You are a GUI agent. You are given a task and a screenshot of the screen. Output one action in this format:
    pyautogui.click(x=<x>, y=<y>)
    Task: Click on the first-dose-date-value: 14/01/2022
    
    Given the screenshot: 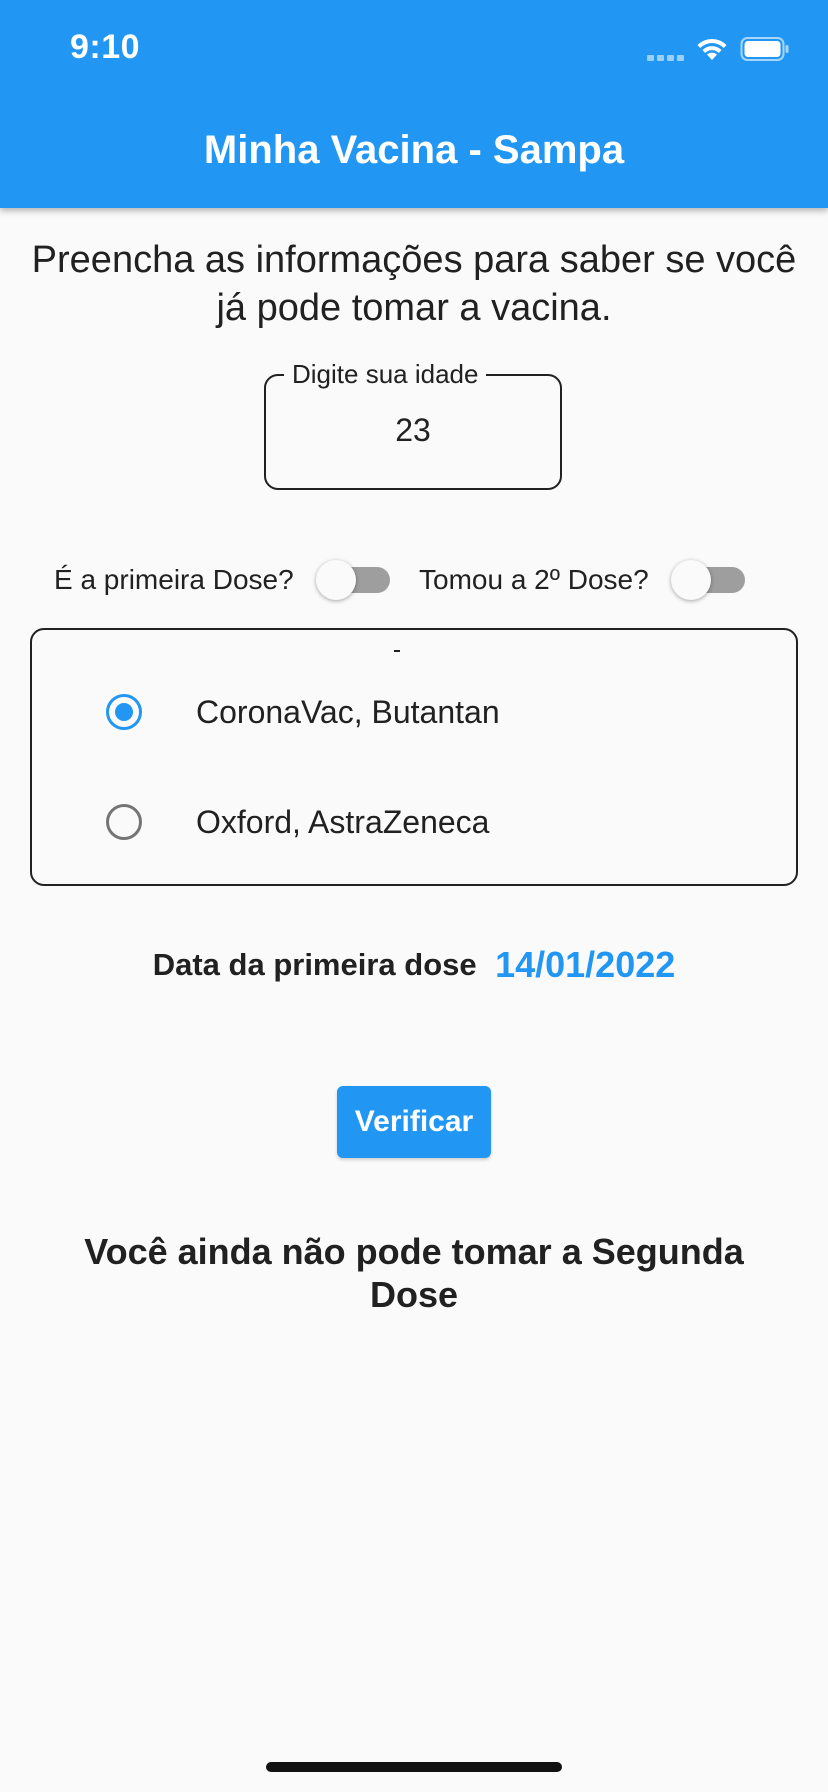 What is the action you would take?
    pyautogui.click(x=585, y=964)
    